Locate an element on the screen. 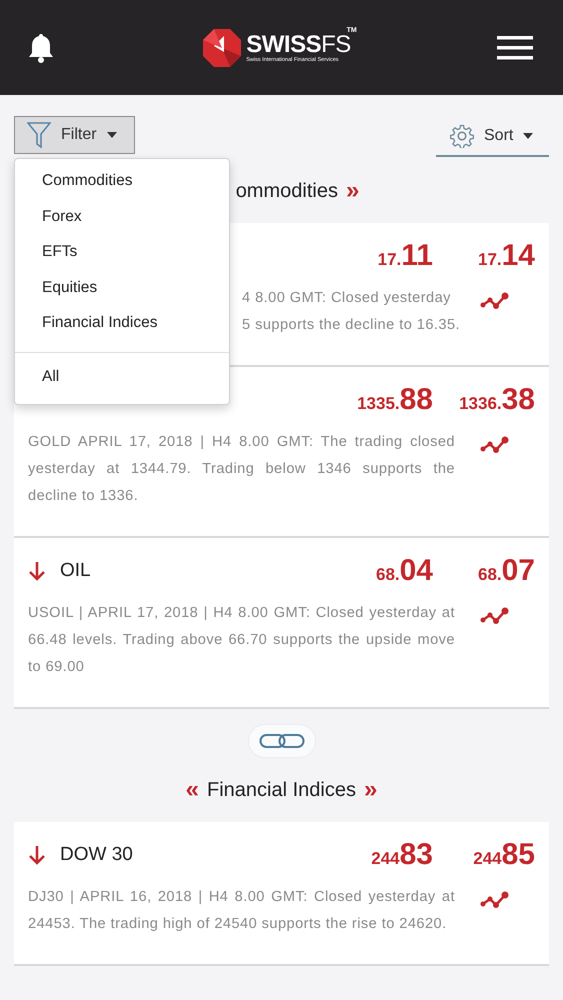 The height and width of the screenshot is (1000, 563). description-text: USOIL | APRIL 17, 2018 | H4 8.00 GMT: Closed yesterday at 66.48 levels. Trading above 66.70 supports the upside move to 69.00 is located at coordinates (241, 640).